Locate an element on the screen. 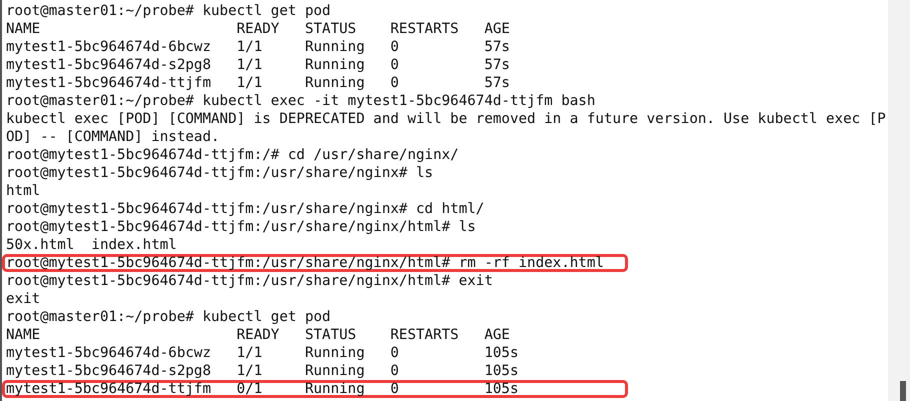  terminal-line: root@mytest1-5bc964674d-ttjfm:/usr/share/nginx# cd html/ is located at coordinates (245, 209).